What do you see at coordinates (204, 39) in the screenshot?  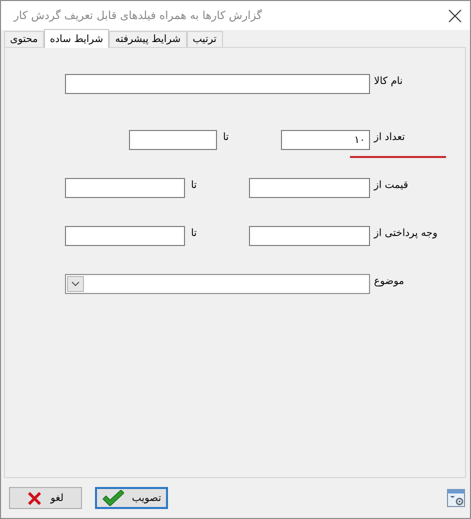 I see `tab: ترتیب` at bounding box center [204, 39].